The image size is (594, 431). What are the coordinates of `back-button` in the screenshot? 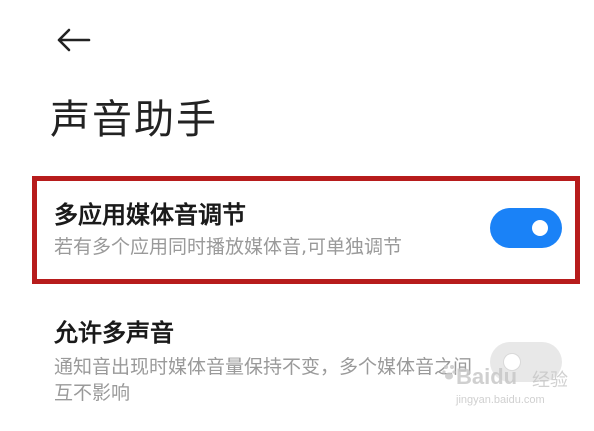 It's located at (74, 40).